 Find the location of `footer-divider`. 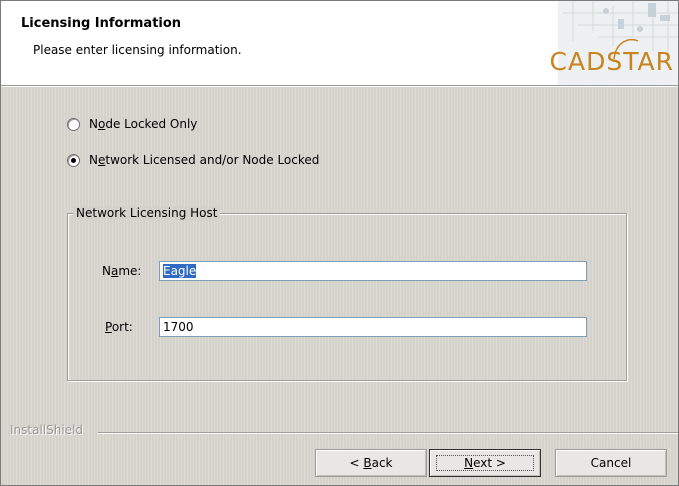

footer-divider is located at coordinates (388, 433).